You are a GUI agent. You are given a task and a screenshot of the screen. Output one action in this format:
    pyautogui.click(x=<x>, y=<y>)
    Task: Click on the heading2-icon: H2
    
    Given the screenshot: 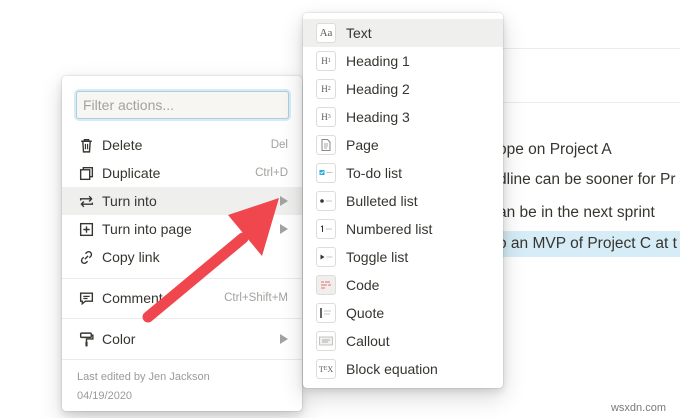 What is the action you would take?
    pyautogui.click(x=326, y=89)
    